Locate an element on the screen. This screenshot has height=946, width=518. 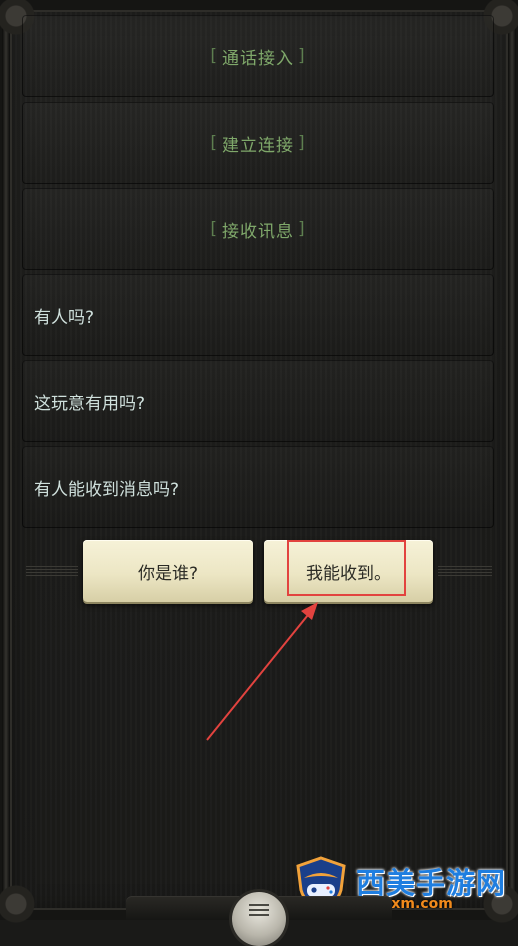
annotation-arrow-head is located at coordinates (309, 611).